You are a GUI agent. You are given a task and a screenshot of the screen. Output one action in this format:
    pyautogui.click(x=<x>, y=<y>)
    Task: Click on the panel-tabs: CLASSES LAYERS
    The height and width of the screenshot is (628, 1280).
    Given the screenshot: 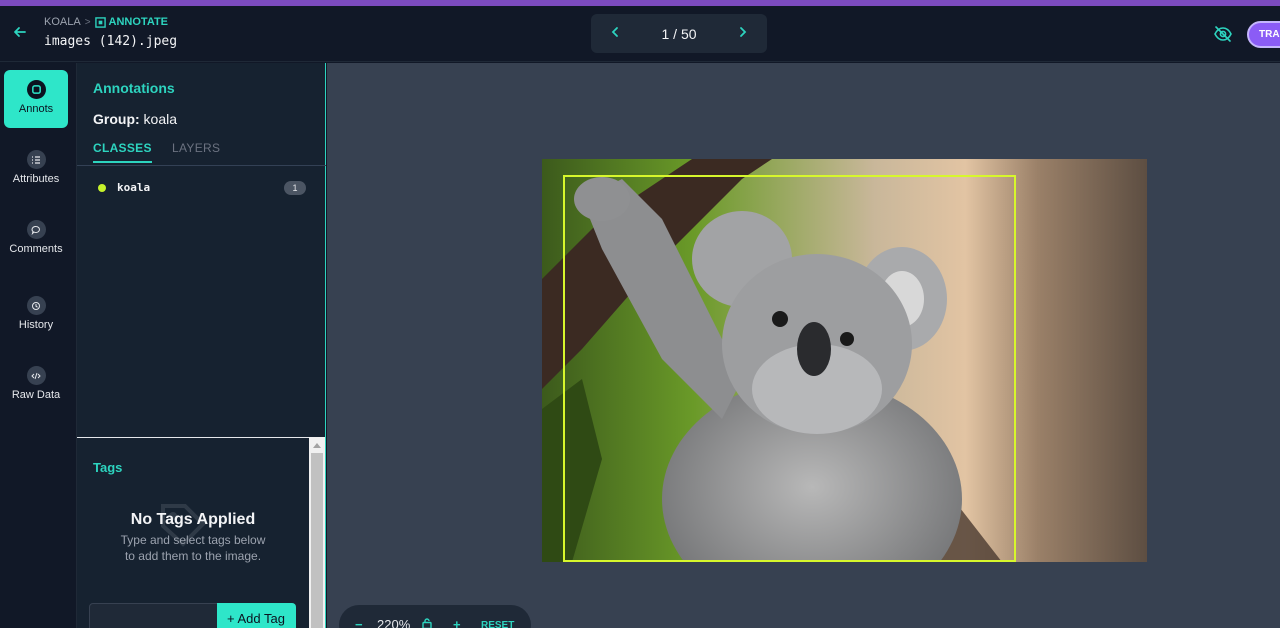 What is the action you would take?
    pyautogui.click(x=201, y=151)
    